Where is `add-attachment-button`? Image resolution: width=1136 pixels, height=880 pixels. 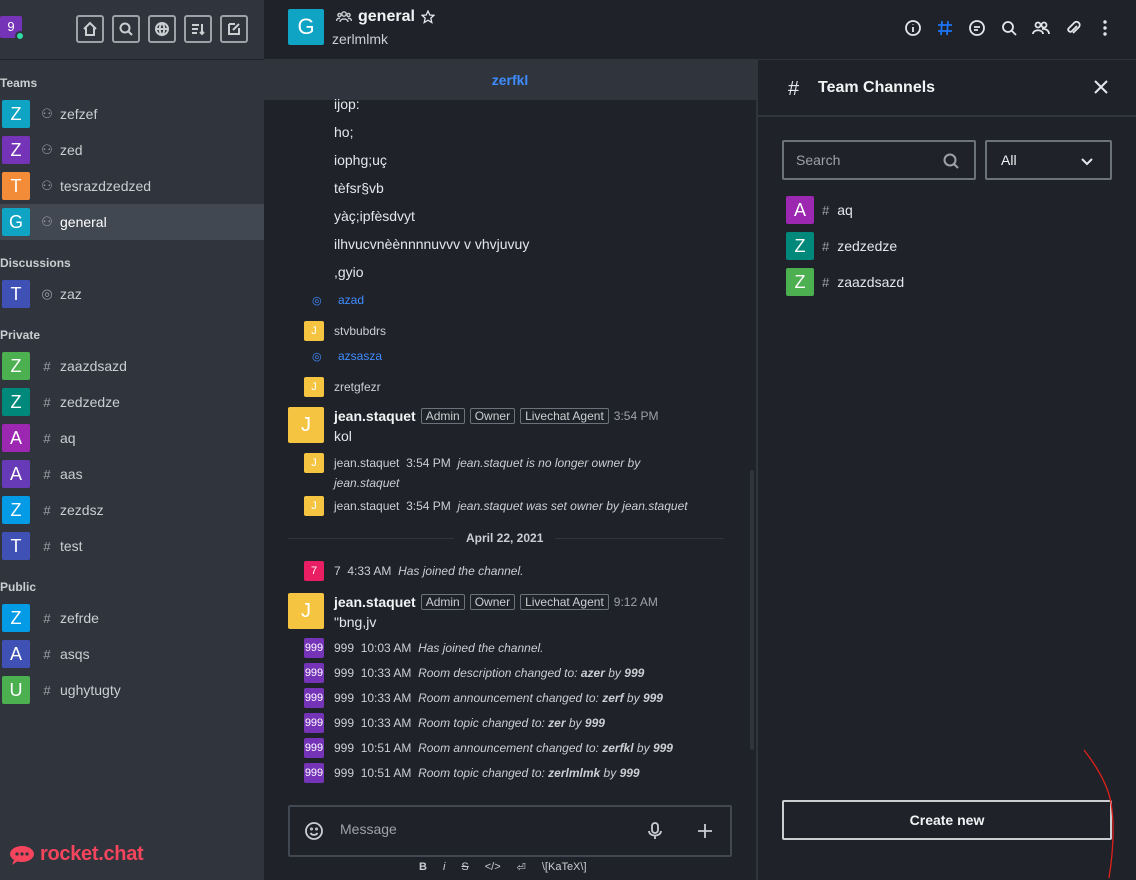
add-attachment-button is located at coordinates (705, 831).